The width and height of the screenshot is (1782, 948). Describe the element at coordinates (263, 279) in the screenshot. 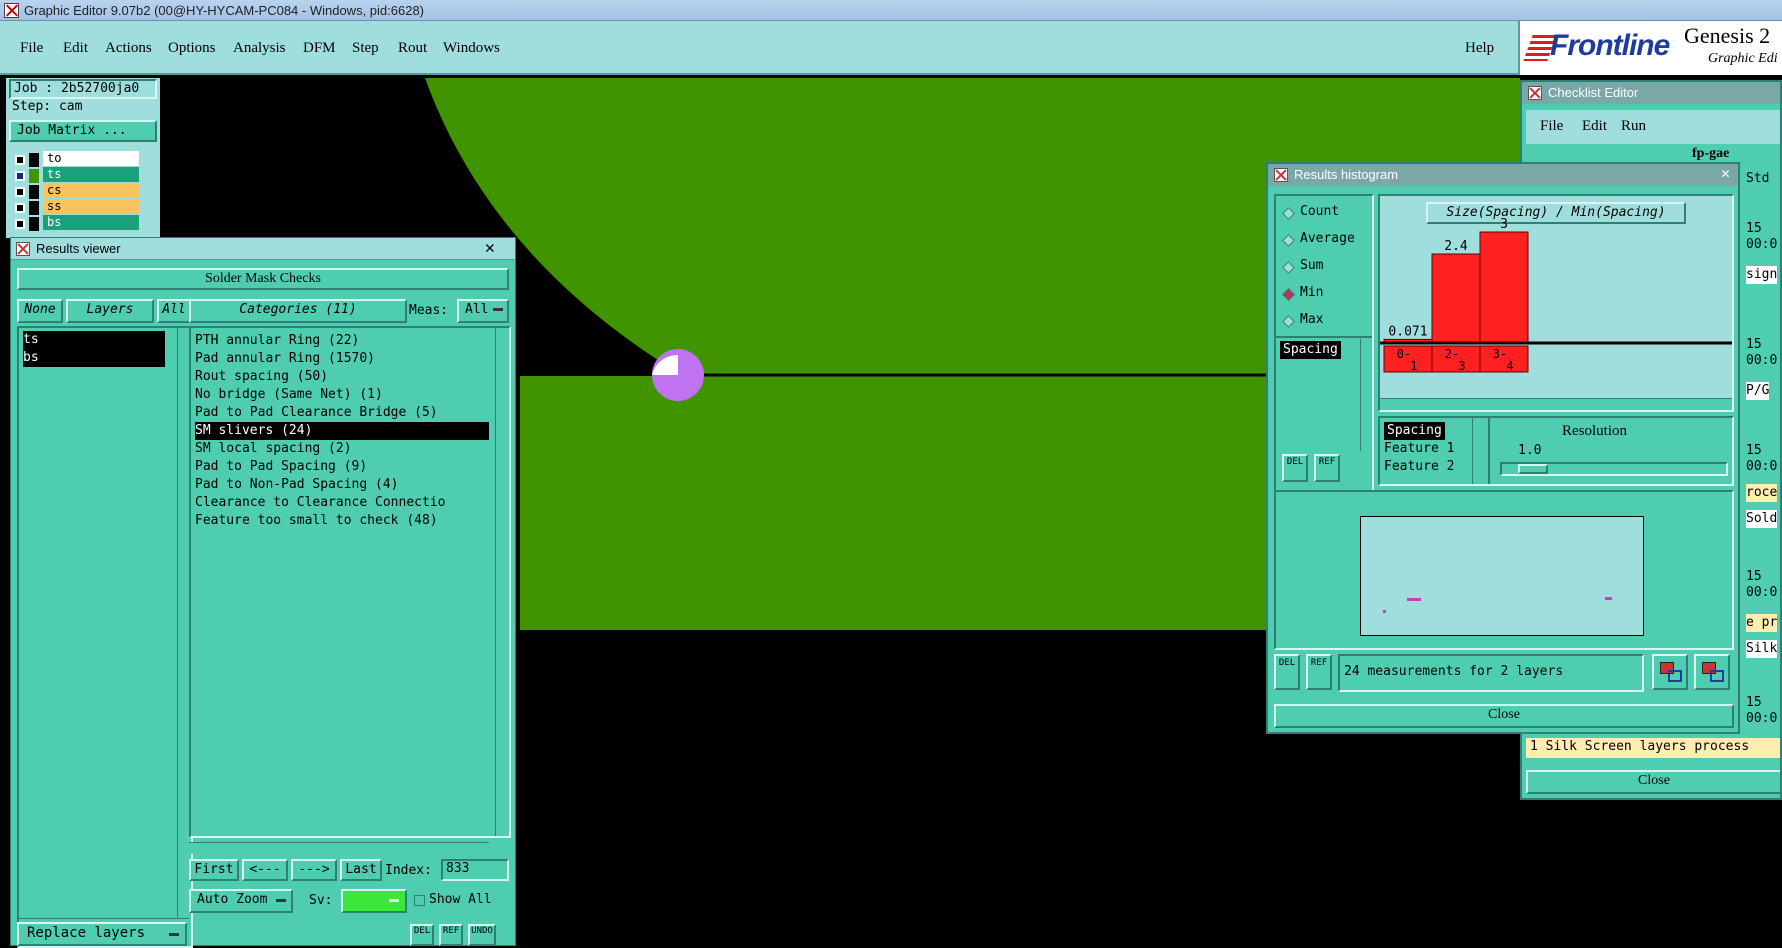

I see `solder-mask-checks-header: Solder Mask Checks` at that location.